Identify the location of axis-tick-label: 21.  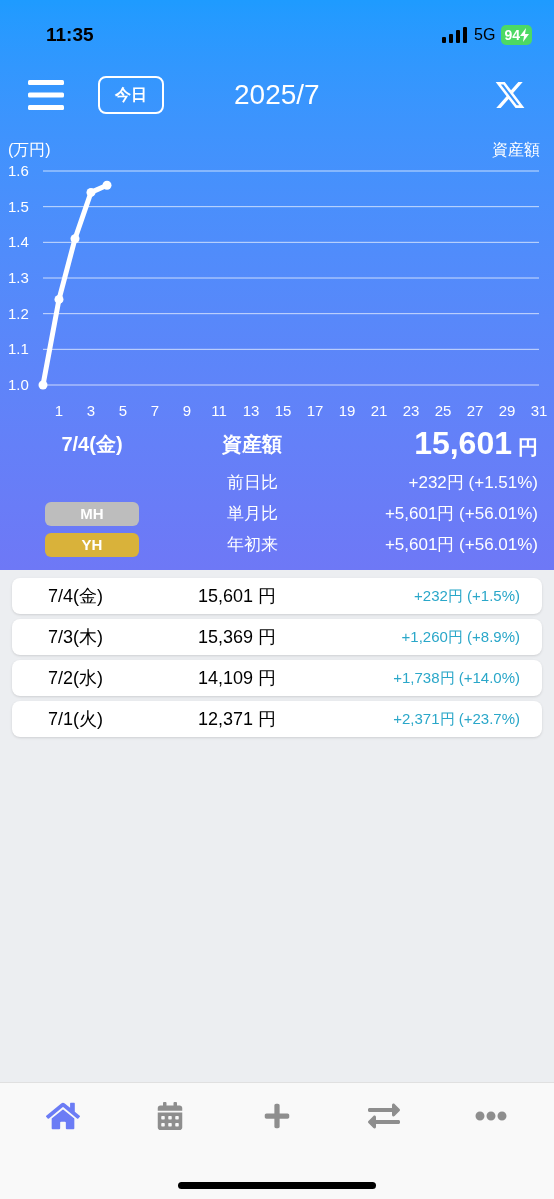
(379, 410).